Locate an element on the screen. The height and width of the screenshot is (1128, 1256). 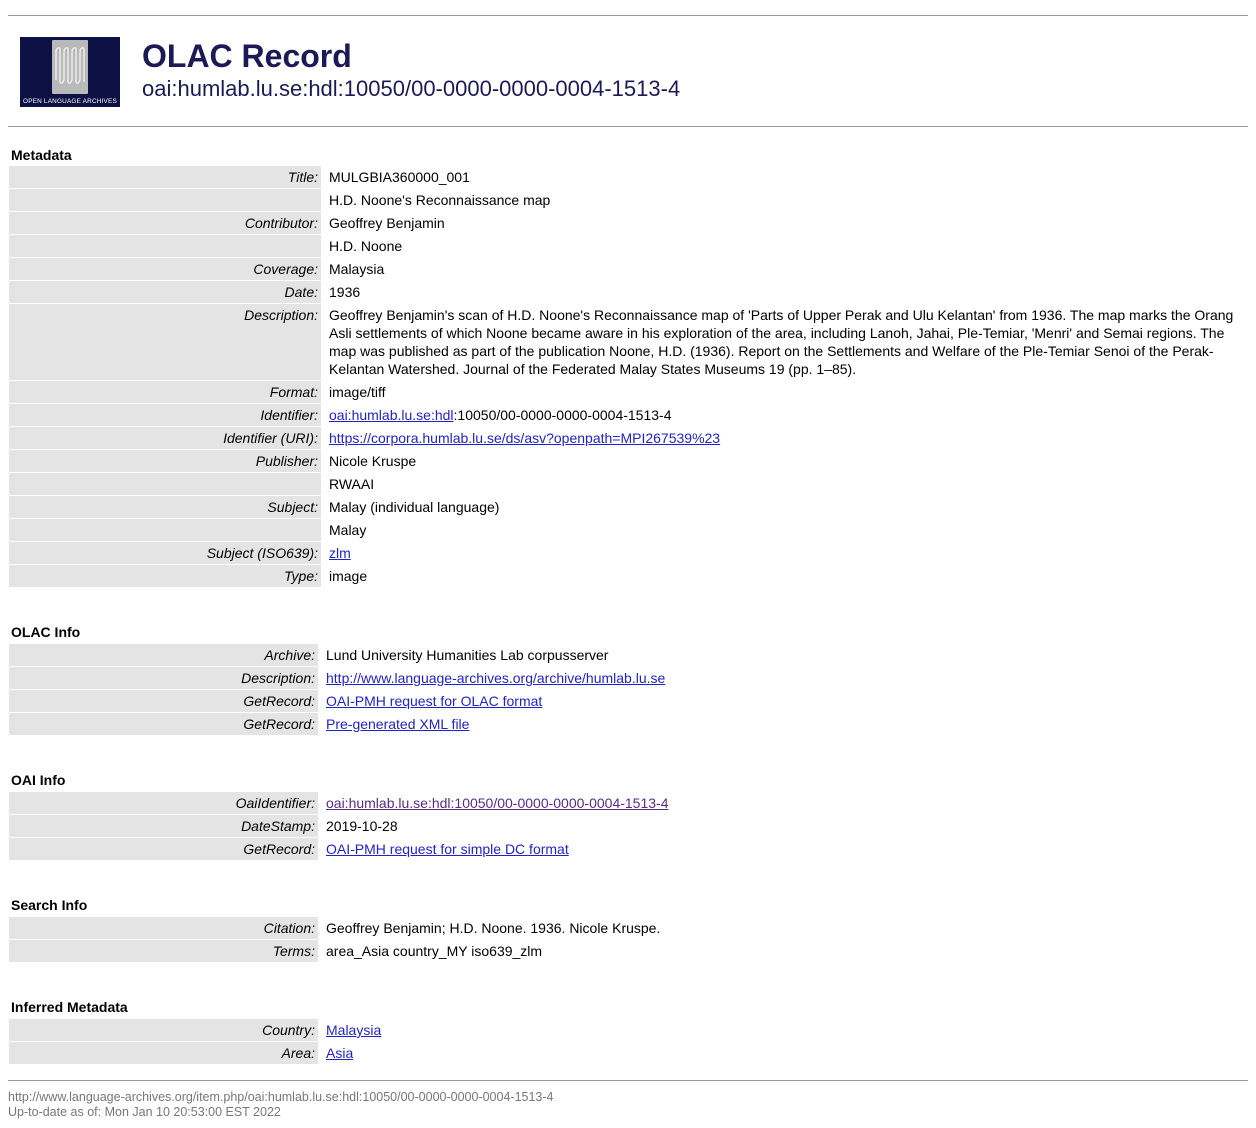
field-label: Format: is located at coordinates (165, 392).